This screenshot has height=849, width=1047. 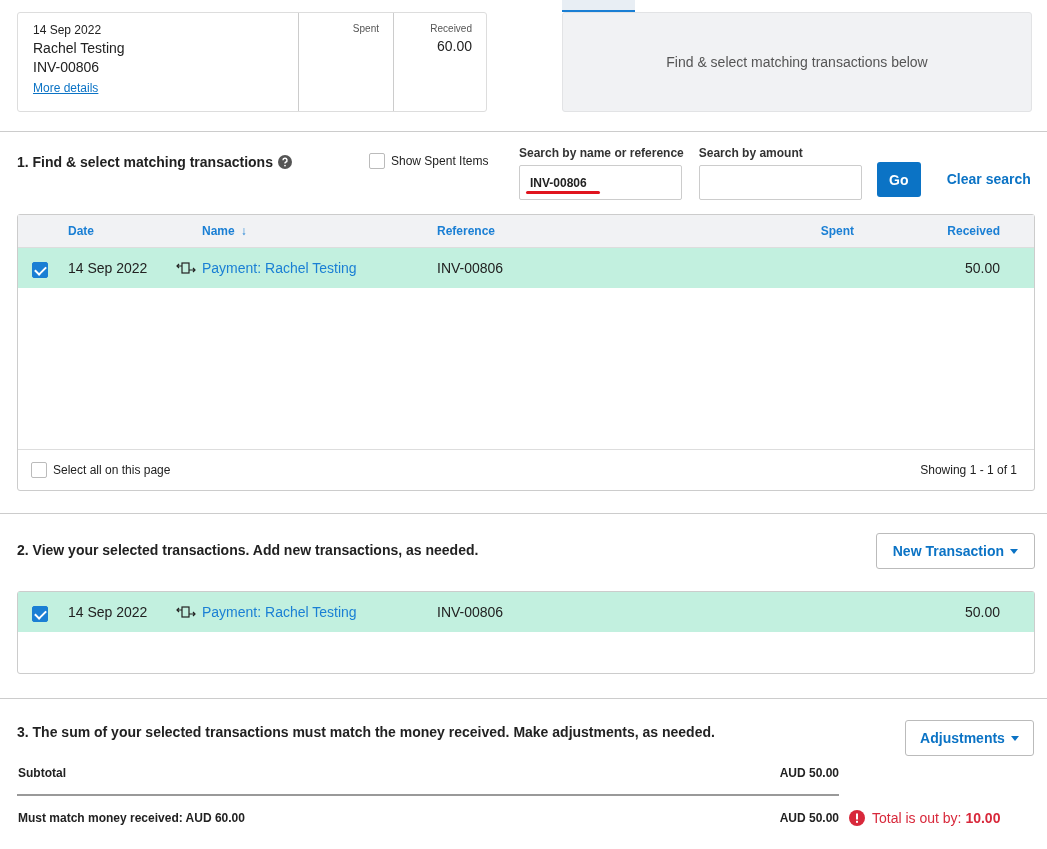 I want to click on must-match-label: Must match money received: AUD 60.00, so click(x=131, y=818).